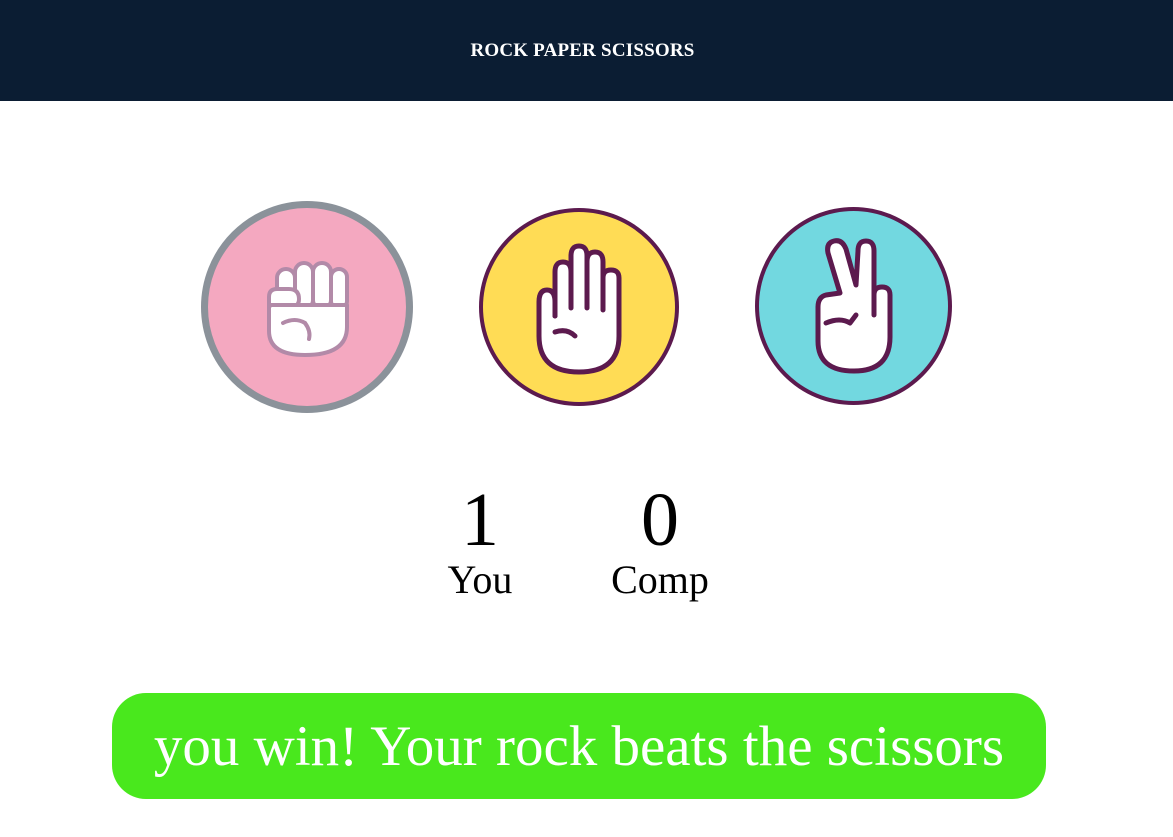 Image resolution: width=1173 pixels, height=837 pixels. I want to click on app-header: ROCK PAPER SCISSORS, so click(586, 50).